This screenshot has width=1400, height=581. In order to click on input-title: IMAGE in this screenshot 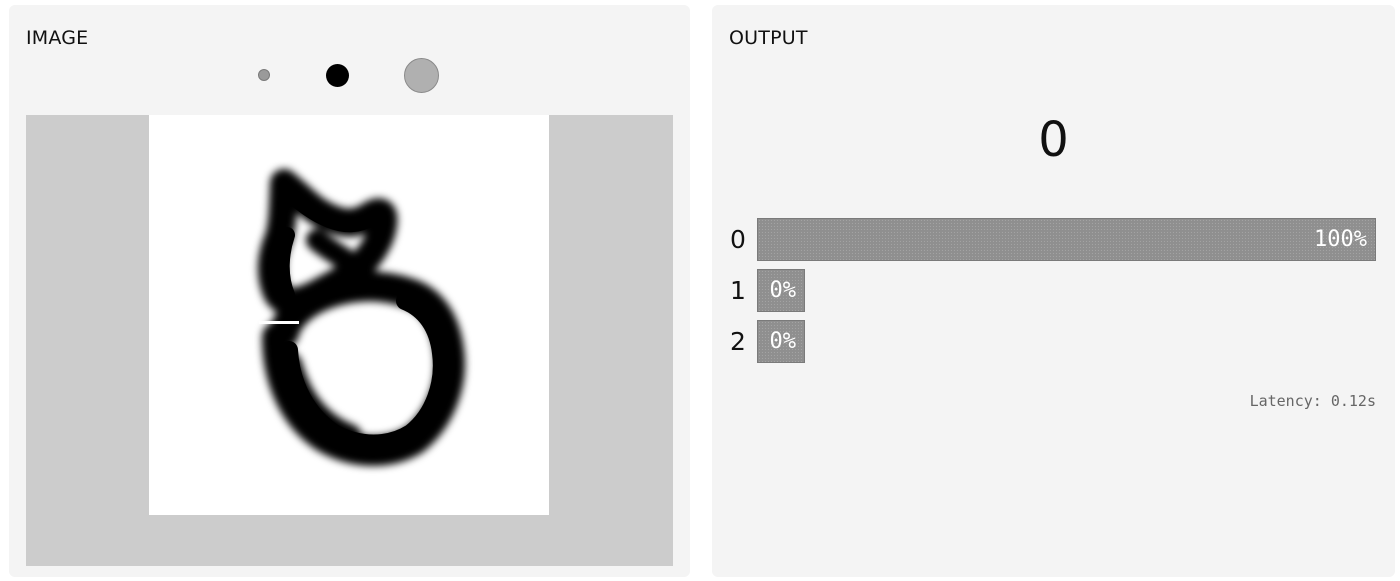, I will do `click(57, 38)`.